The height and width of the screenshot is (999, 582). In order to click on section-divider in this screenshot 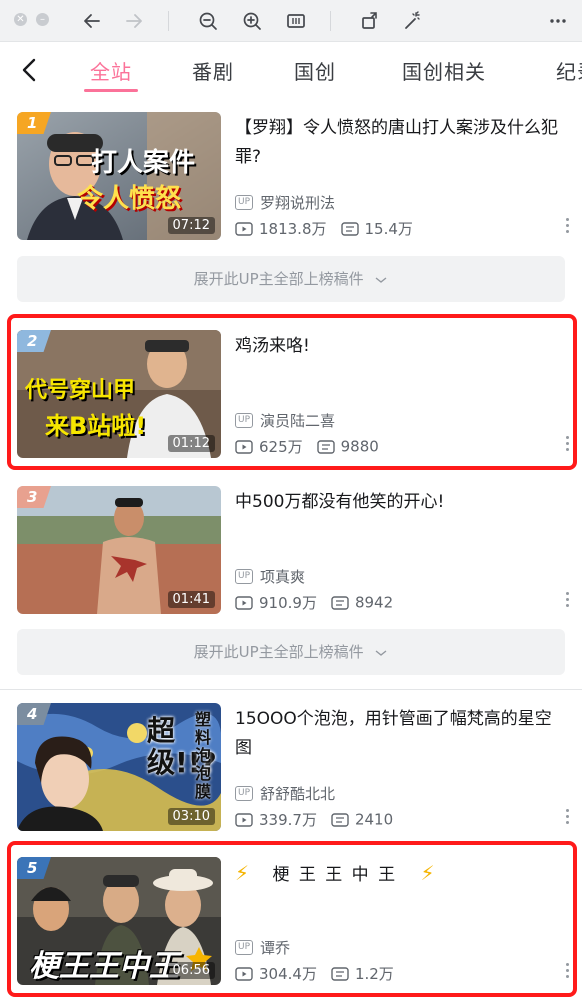, I will do `click(291, 689)`.